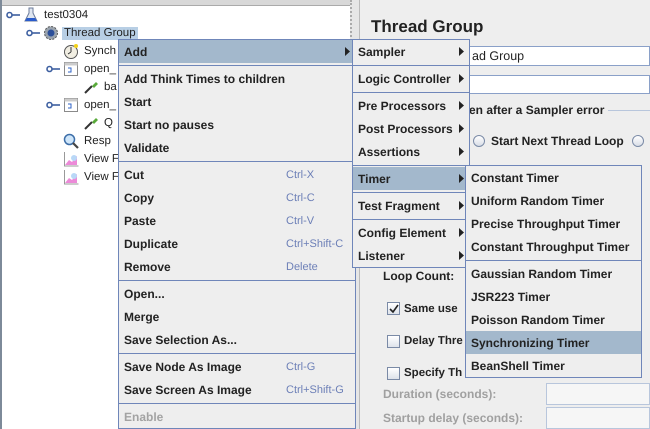 The image size is (650, 429). What do you see at coordinates (553, 273) in the screenshot?
I see `menu-item: Gaussian Random Timer` at bounding box center [553, 273].